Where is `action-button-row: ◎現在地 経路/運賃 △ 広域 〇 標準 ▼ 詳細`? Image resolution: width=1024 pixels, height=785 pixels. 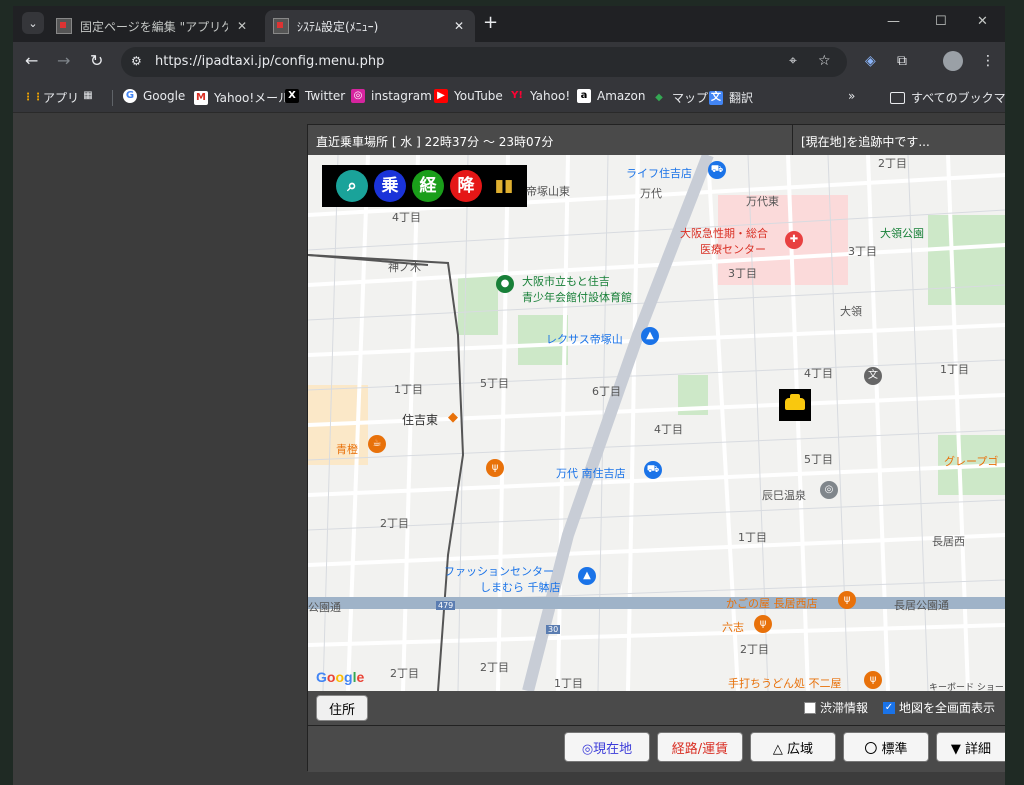 action-button-row: ◎現在地 経路/運賃 △ 広域 〇 標準 ▼ 詳細 is located at coordinates (656, 748).